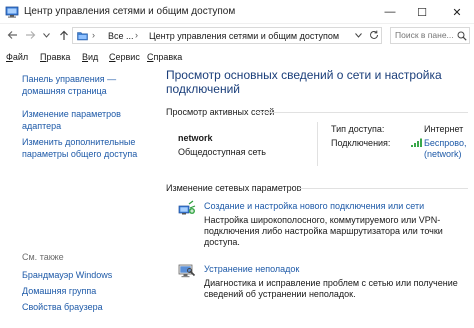 The image size is (474, 328). I want to click on search-box, so click(430, 35).